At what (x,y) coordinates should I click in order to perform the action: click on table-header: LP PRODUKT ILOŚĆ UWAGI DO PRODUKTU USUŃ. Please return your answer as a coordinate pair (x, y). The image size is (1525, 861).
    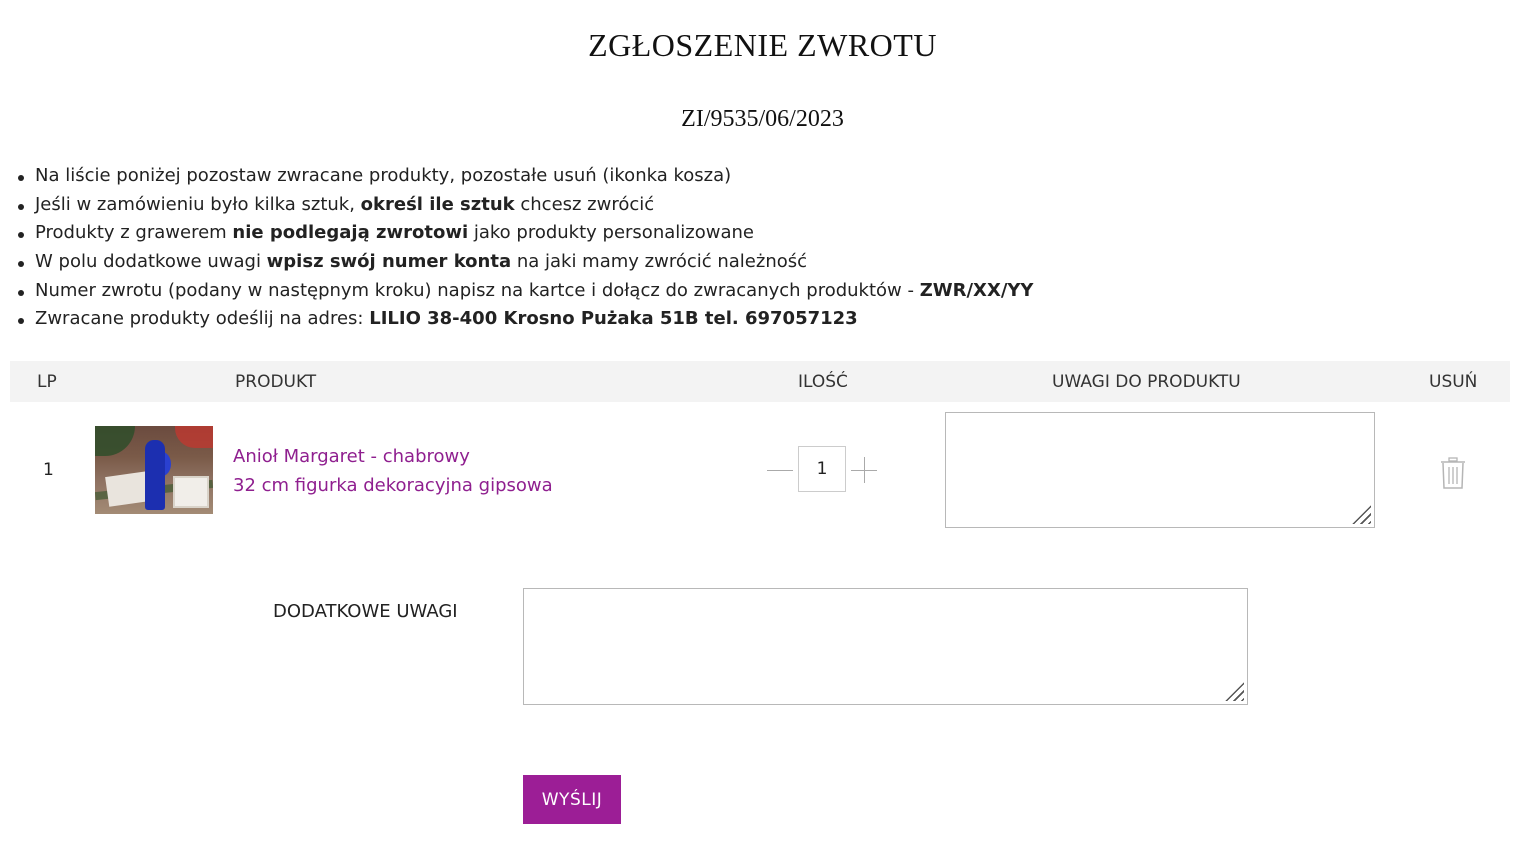
    Looking at the image, I should click on (760, 381).